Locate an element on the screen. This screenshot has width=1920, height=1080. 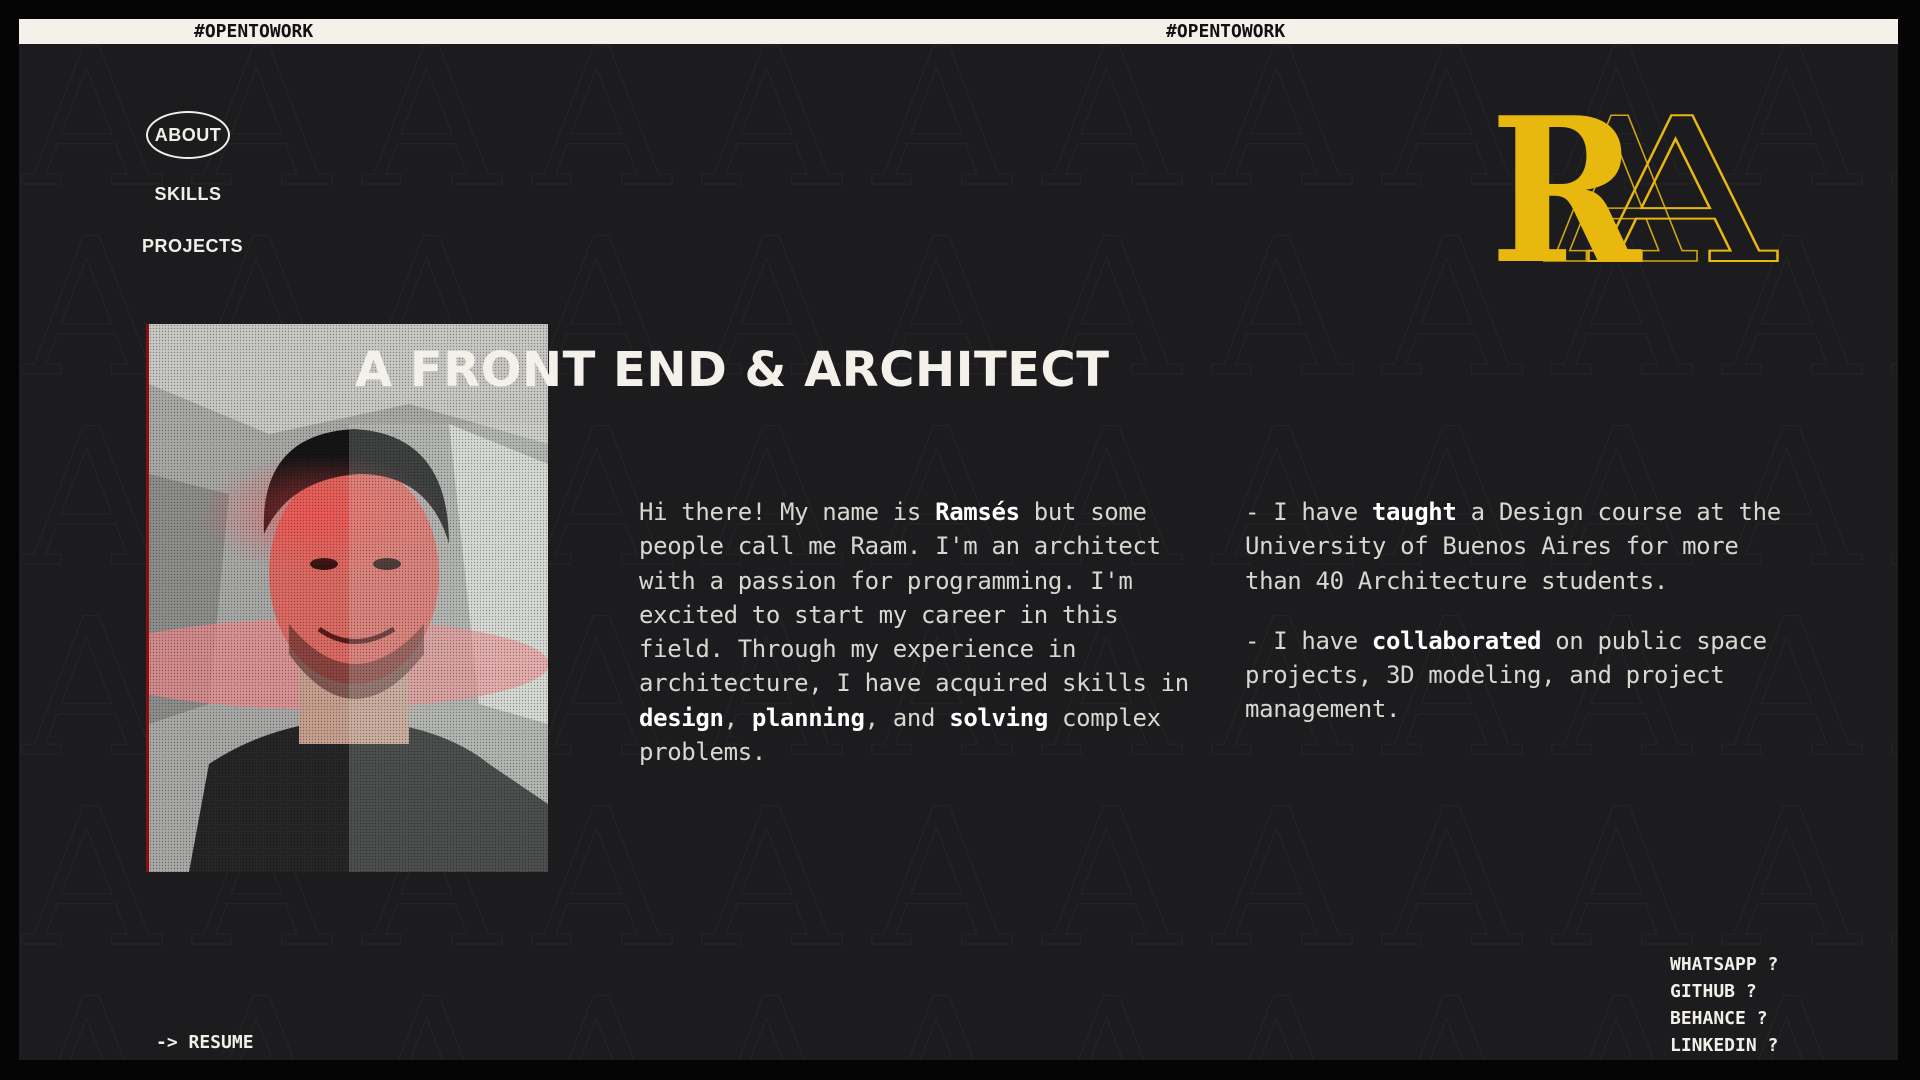
behance-link: BEHANCE ? is located at coordinates (1724, 1018).